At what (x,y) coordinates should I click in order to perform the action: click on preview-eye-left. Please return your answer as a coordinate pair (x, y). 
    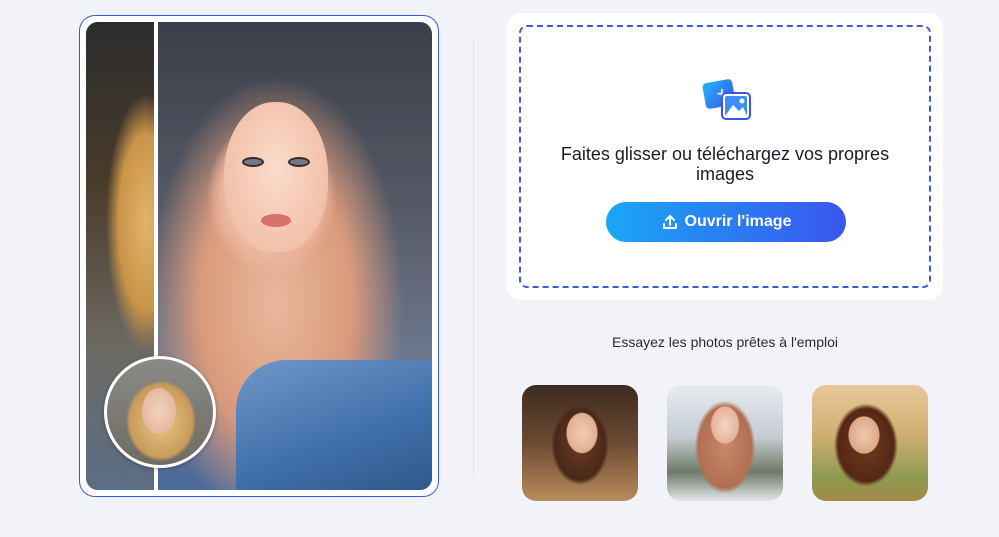
    Looking at the image, I should click on (253, 162).